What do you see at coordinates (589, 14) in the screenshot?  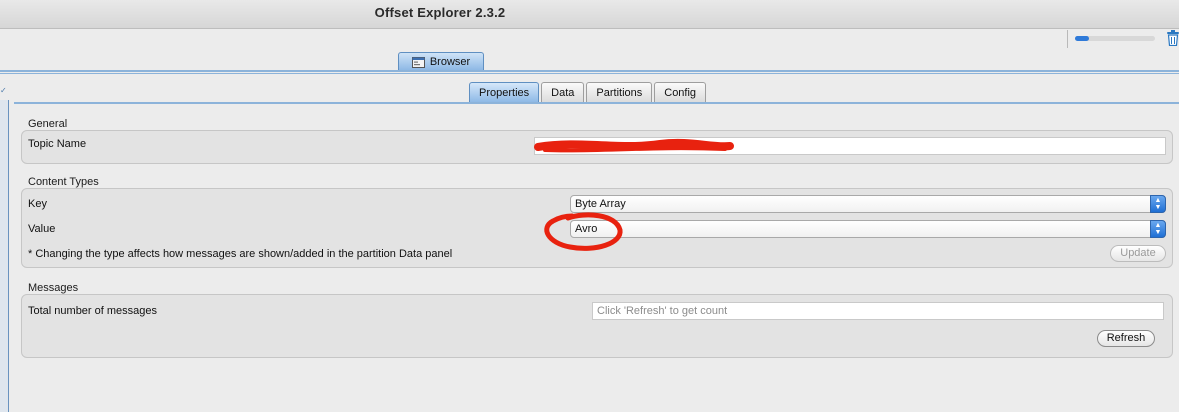 I see `title-bar: Offset Explorer 2.3.2` at bounding box center [589, 14].